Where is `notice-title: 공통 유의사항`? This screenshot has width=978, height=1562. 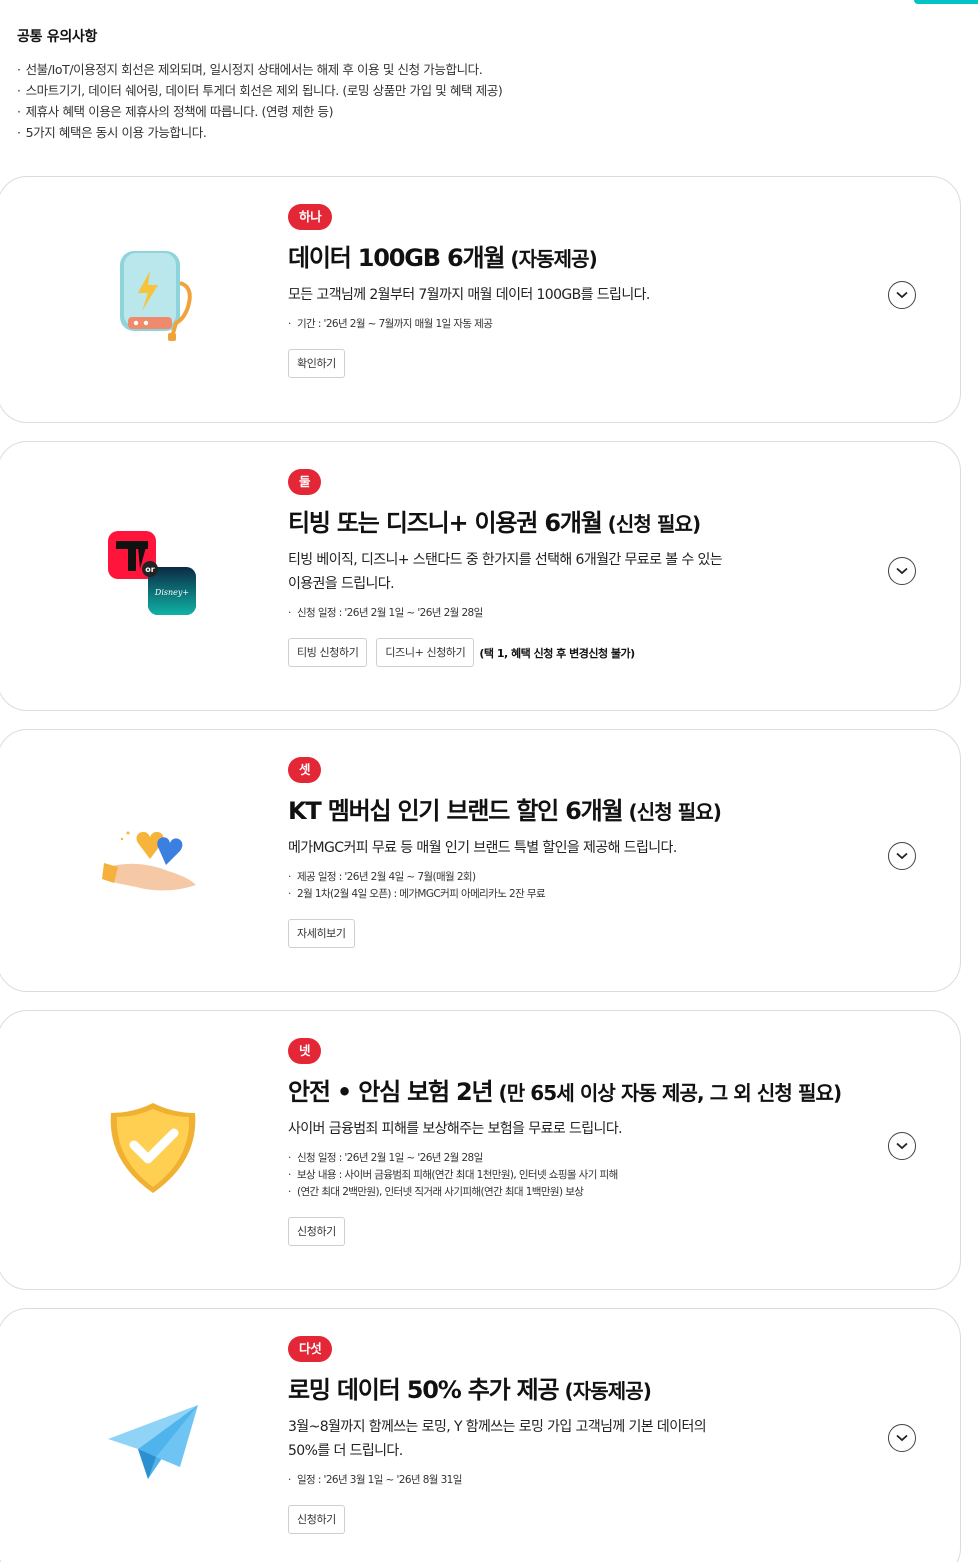
notice-title: 공통 유의사항 is located at coordinates (57, 37).